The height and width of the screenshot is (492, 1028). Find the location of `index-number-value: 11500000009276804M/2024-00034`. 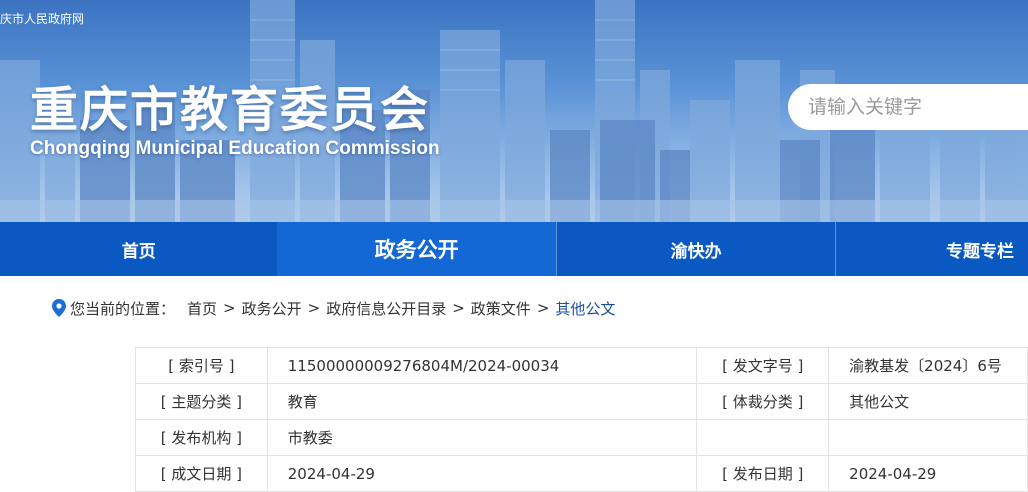

index-number-value: 11500000009276804M/2024-00034 is located at coordinates (482, 365).